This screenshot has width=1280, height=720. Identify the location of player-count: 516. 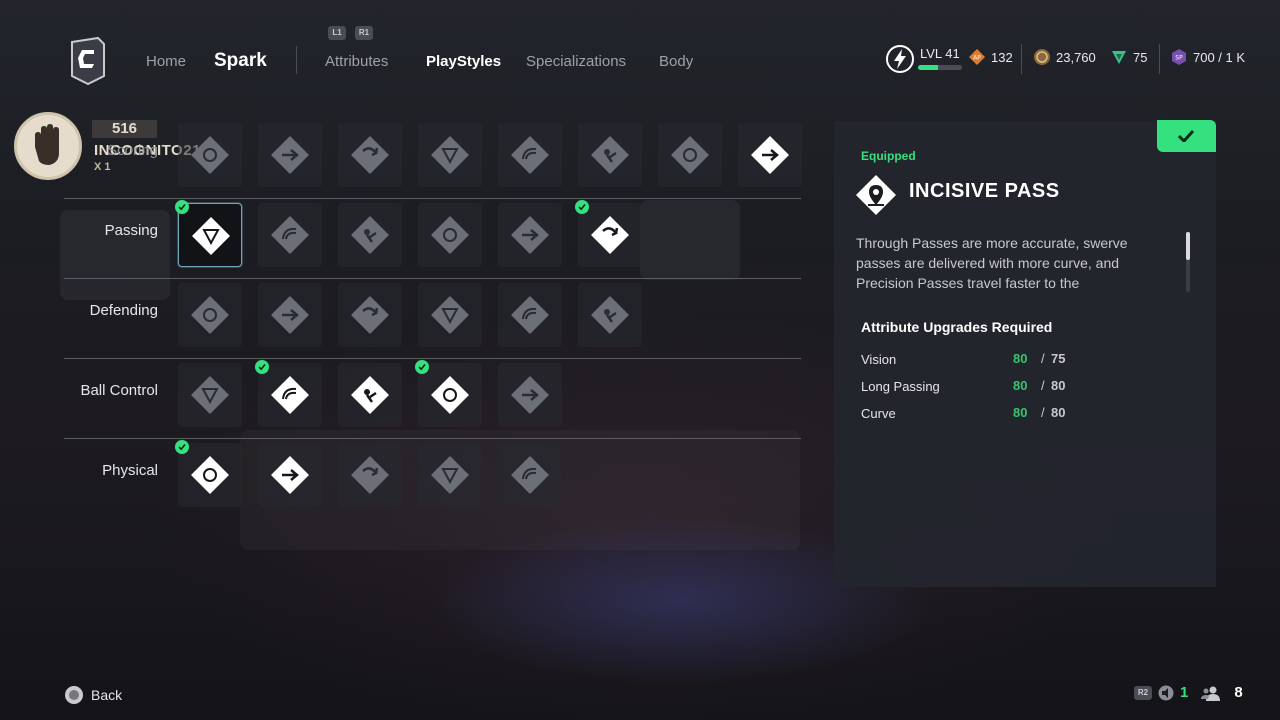
(125, 129).